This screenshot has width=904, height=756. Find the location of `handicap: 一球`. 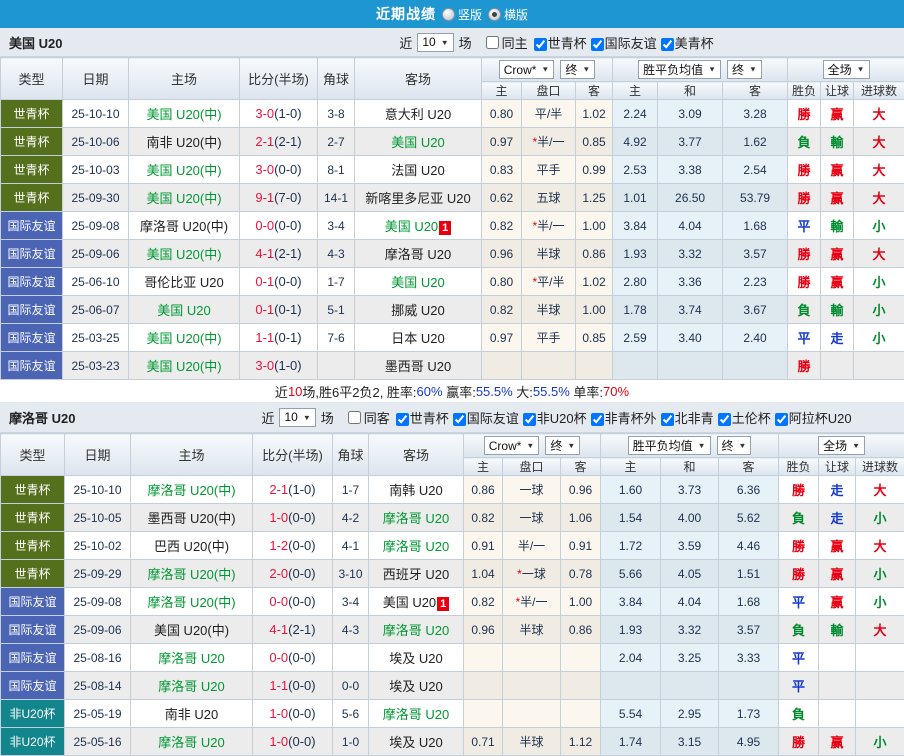

handicap: 一球 is located at coordinates (532, 518).